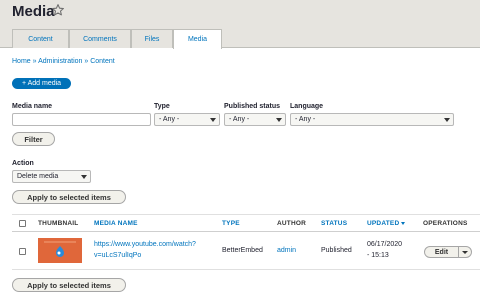  What do you see at coordinates (242, 250) in the screenshot?
I see `media-type: BetterEmbed` at bounding box center [242, 250].